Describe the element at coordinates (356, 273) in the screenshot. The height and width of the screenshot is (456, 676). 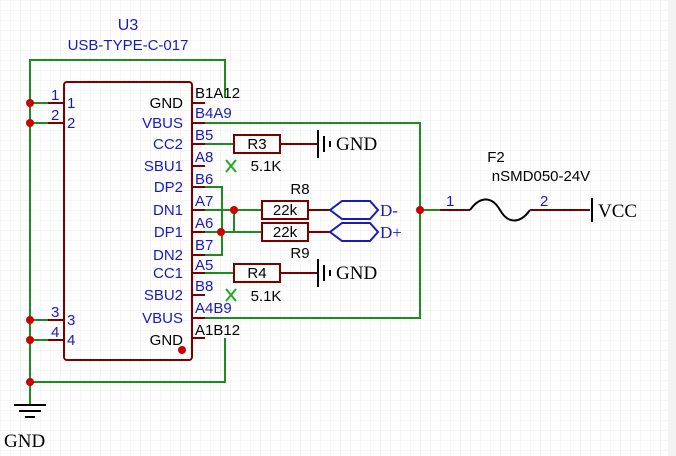
I see `gnd-label-mid: GND` at that location.